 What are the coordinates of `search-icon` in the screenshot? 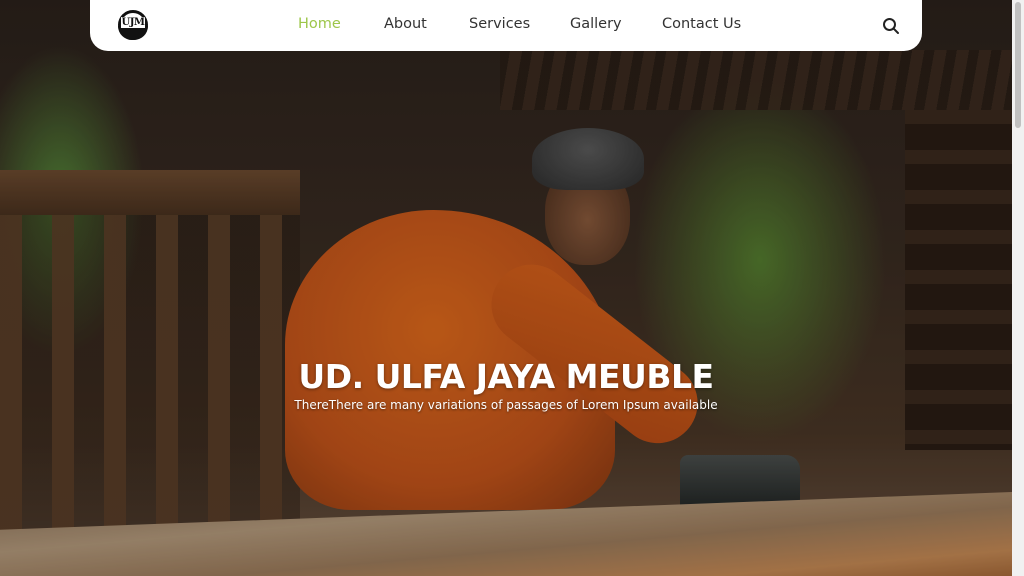 It's located at (891, 26).